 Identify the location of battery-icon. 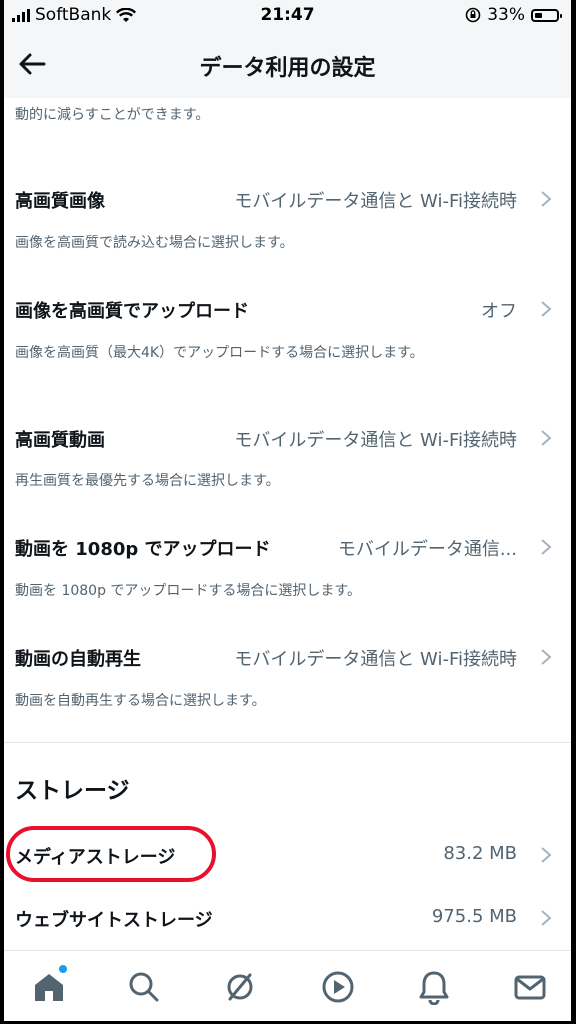
(546, 15).